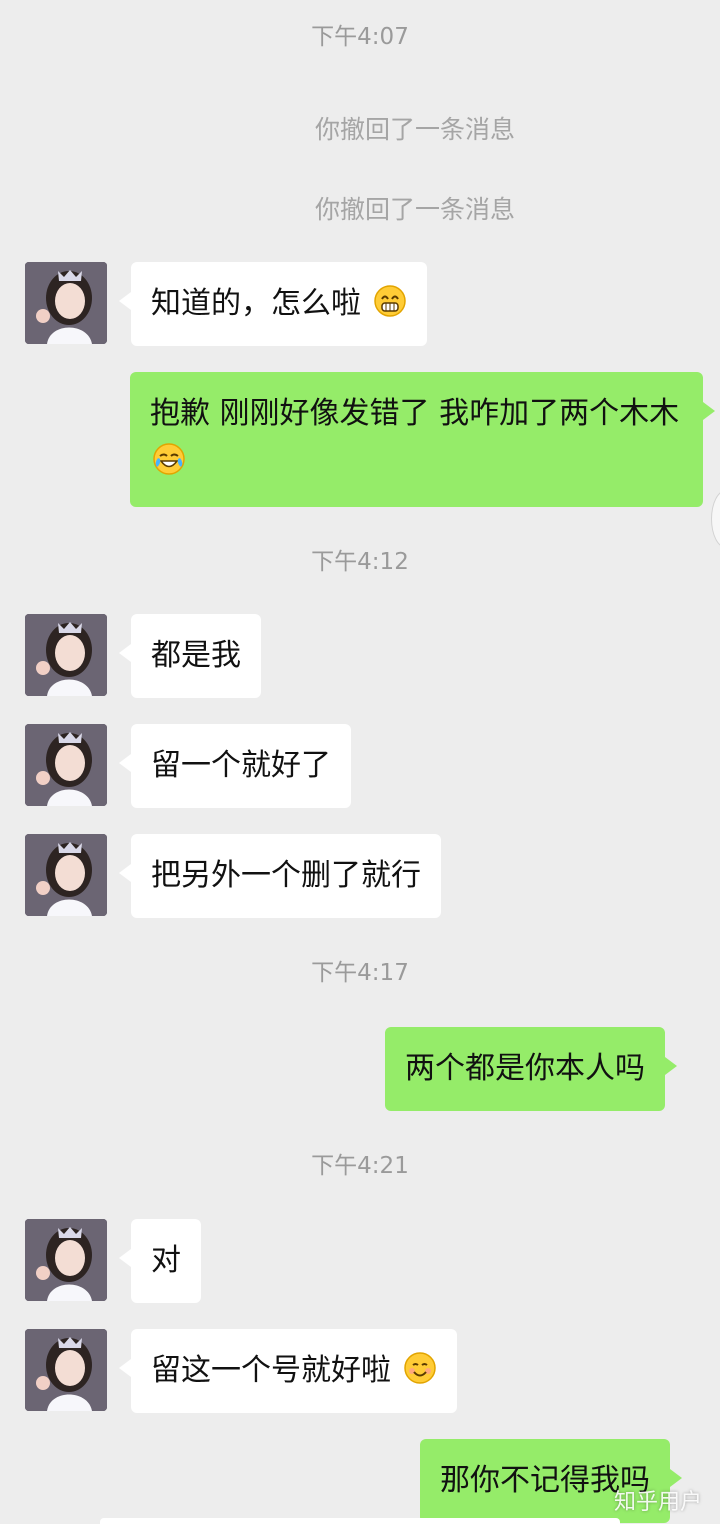  I want to click on scroll-indicator, so click(715, 519).